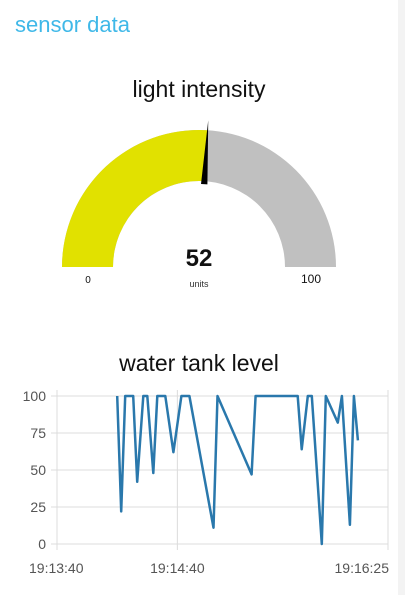 The width and height of the screenshot is (405, 595). I want to click on y-tick-label: 50, so click(38, 470).